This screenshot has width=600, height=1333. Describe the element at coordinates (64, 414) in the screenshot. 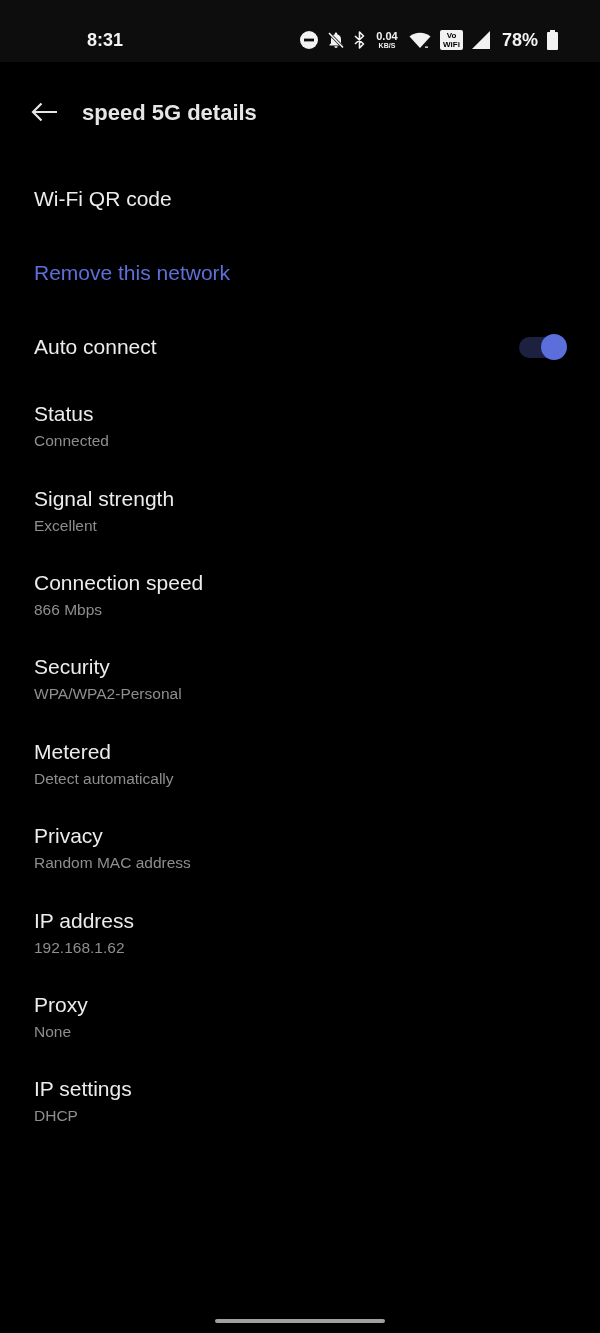

I see `detail-title: Status` at that location.